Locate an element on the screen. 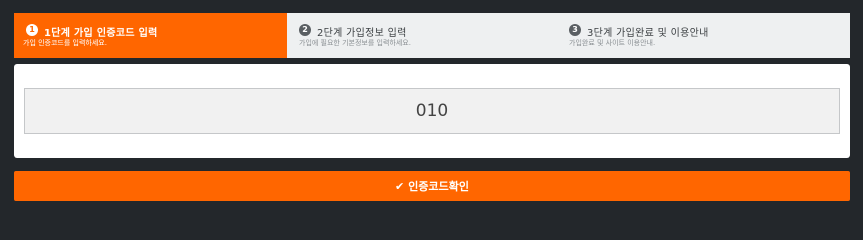 The image size is (863, 240). step-1-title: 1단계 가입 인증코드 입력 is located at coordinates (101, 33).